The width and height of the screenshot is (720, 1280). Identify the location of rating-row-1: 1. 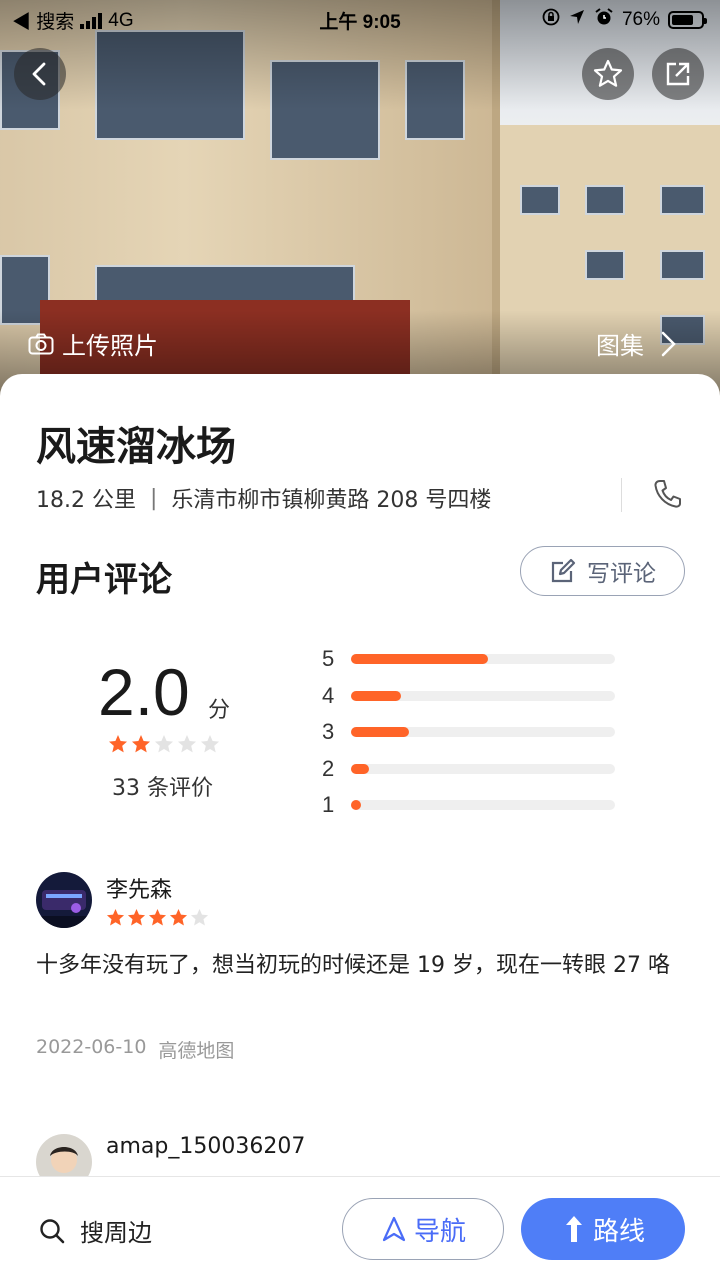
(472, 808).